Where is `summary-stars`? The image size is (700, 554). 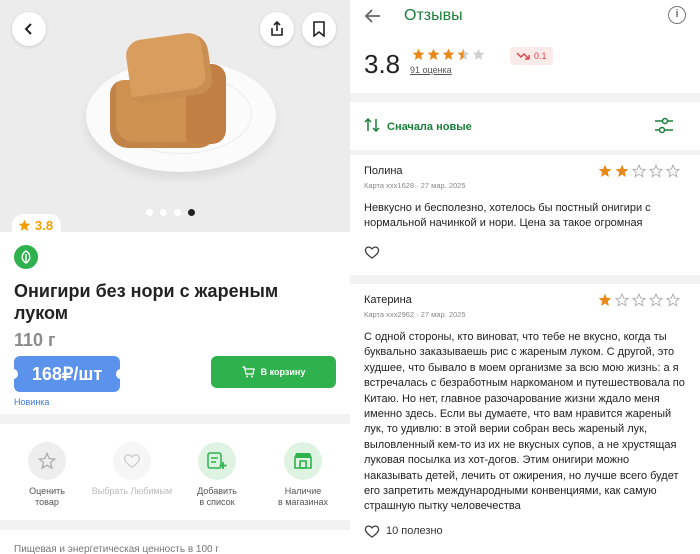
summary-stars is located at coordinates (448, 54).